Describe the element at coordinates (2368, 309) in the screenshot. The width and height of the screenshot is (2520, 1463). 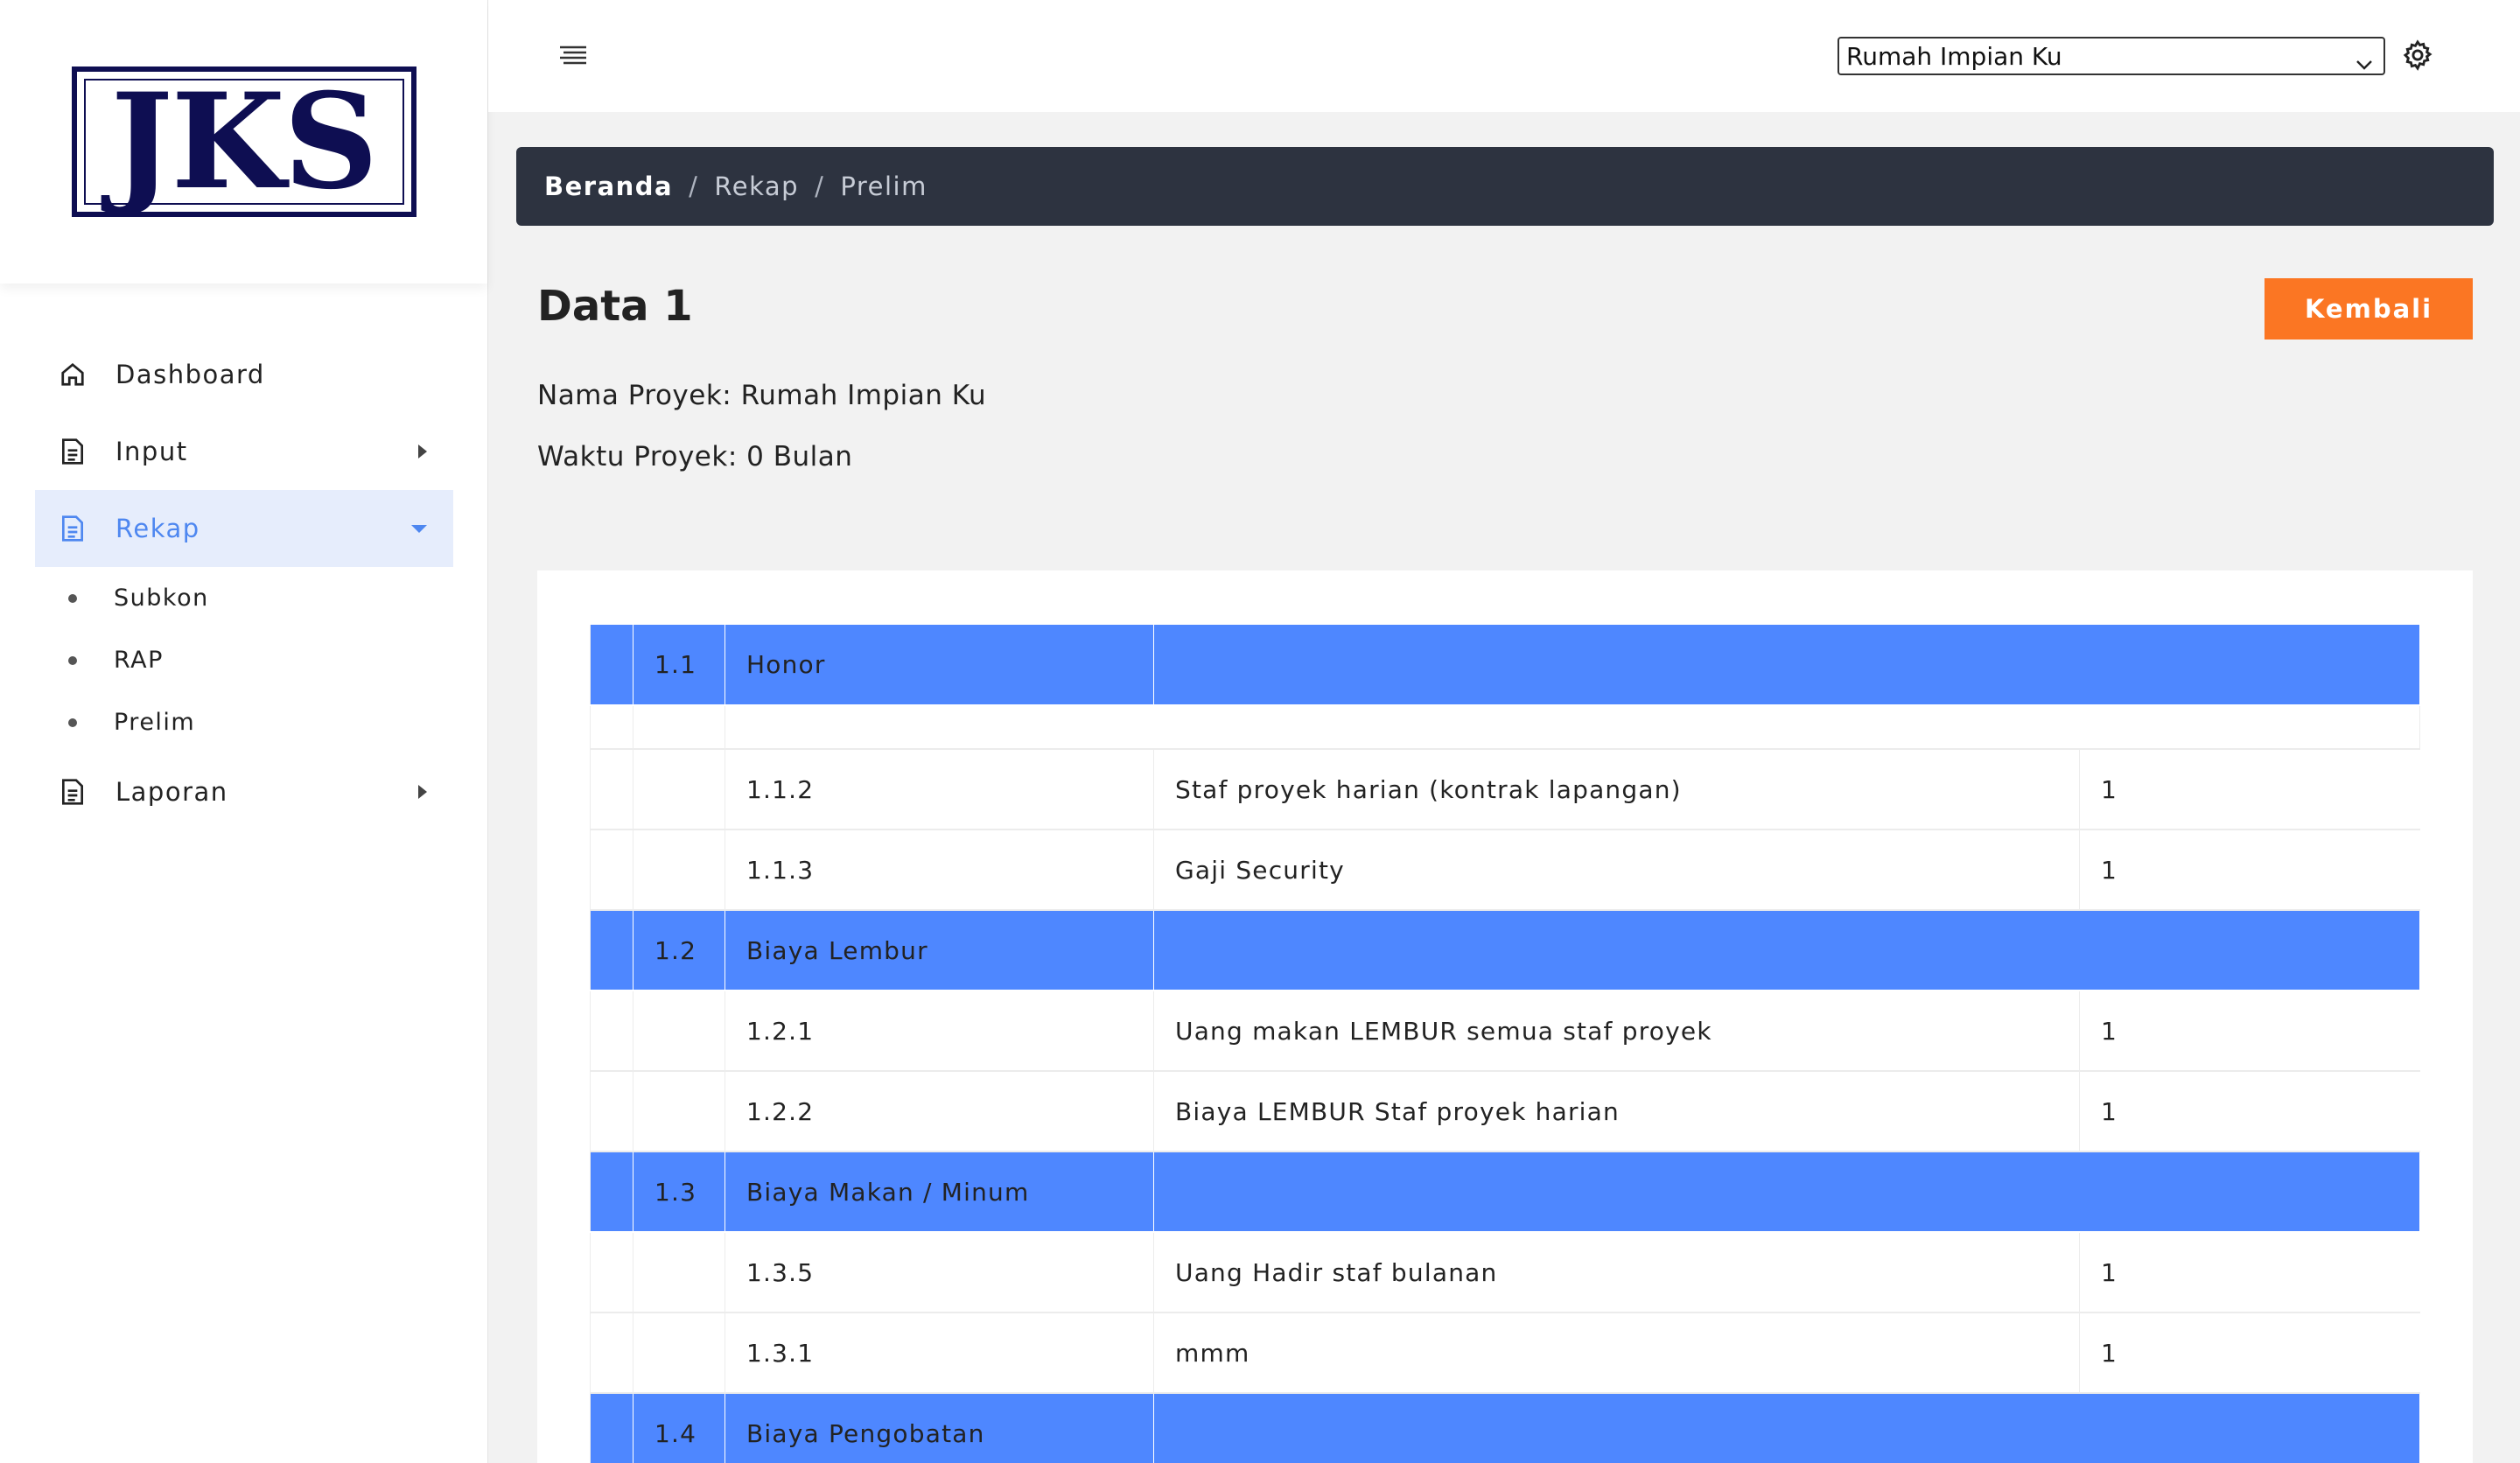
I see `kembali-button: Kembali` at that location.